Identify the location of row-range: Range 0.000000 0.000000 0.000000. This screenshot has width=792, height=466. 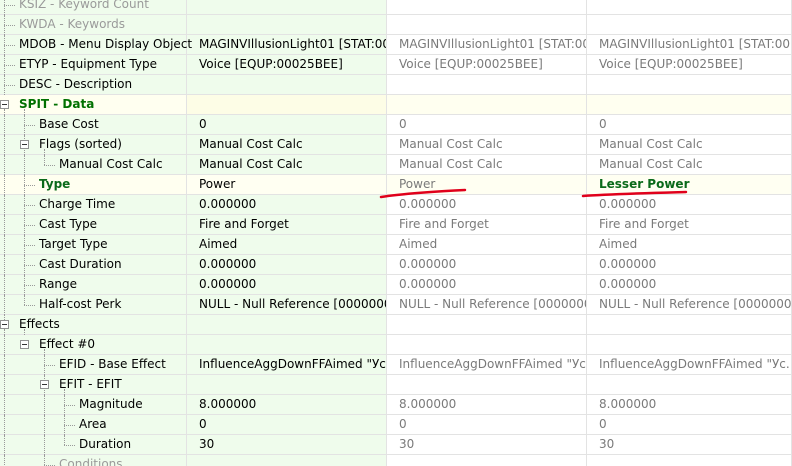
(396, 285).